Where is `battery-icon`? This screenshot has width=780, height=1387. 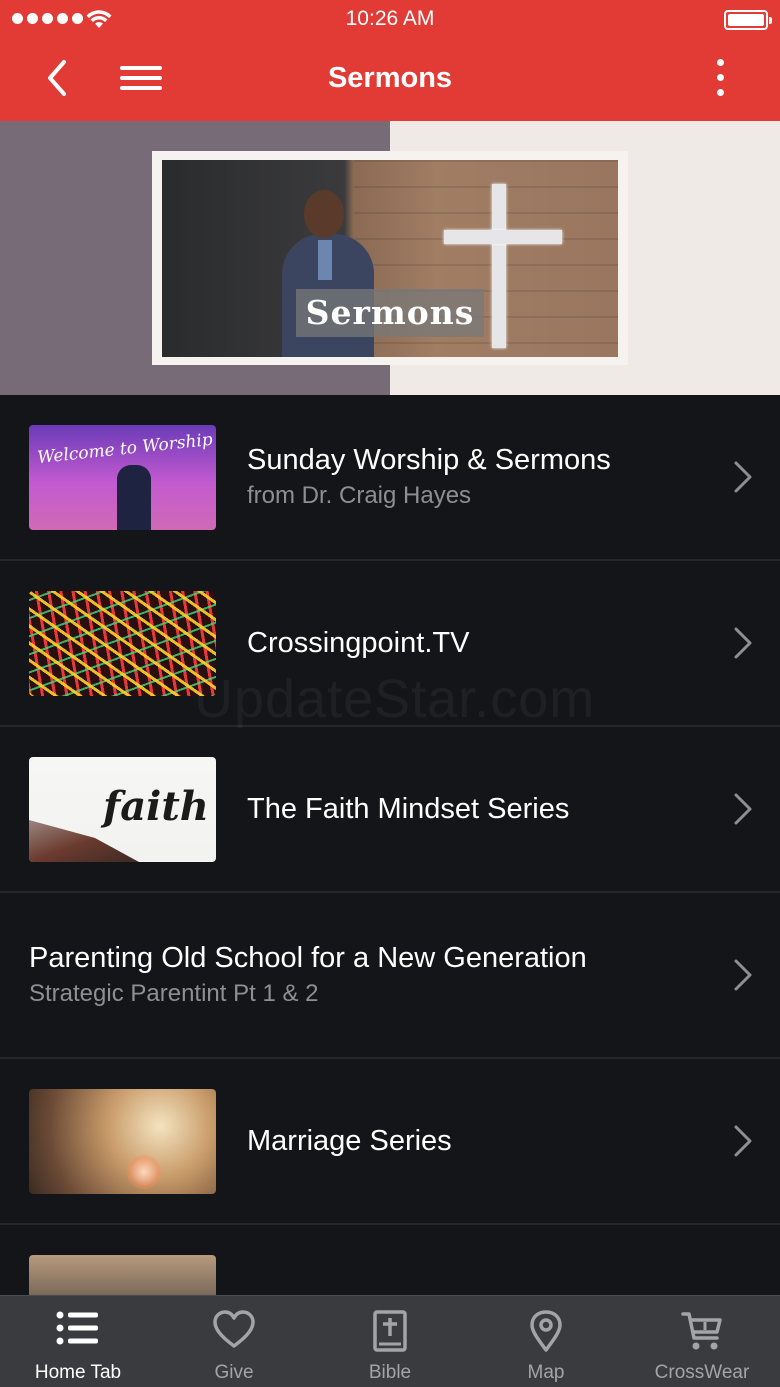
battery-icon is located at coordinates (748, 20).